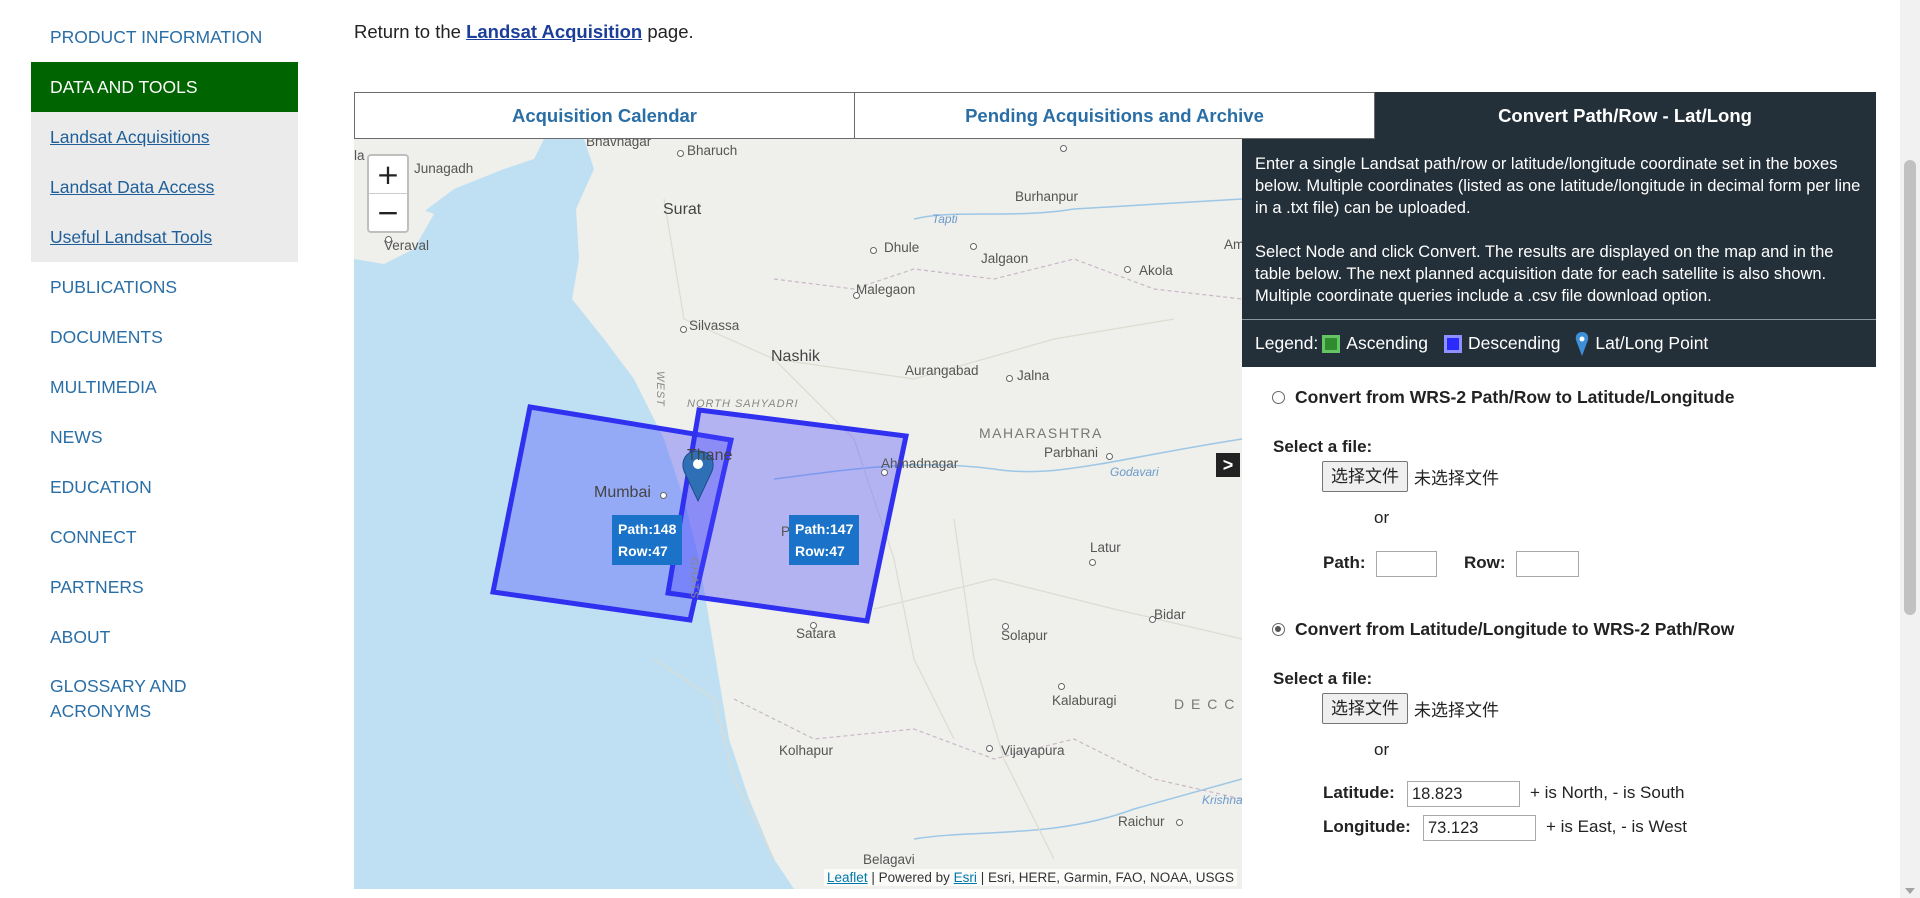  Describe the element at coordinates (965, 877) in the screenshot. I see `esri-link: Esri` at that location.